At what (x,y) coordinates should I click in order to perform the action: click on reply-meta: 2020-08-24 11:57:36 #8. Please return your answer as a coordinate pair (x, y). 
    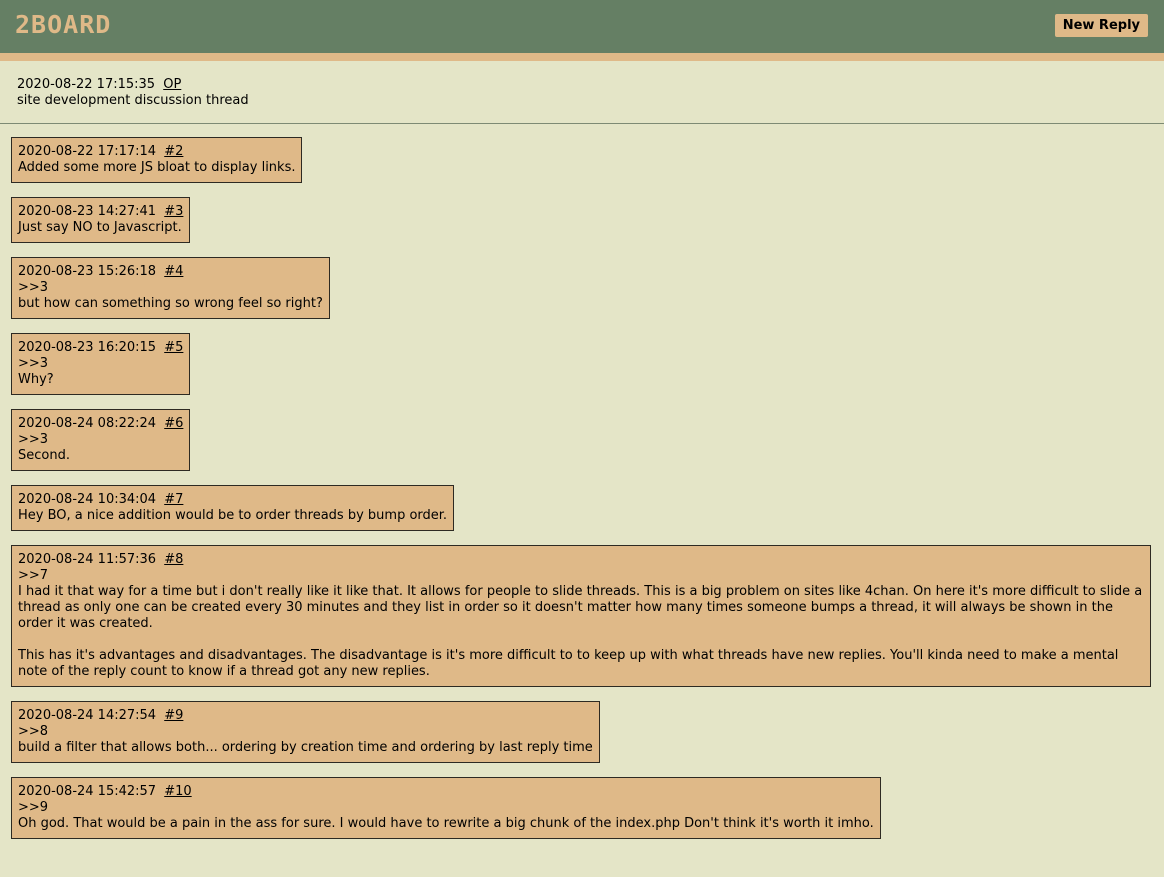
    Looking at the image, I should click on (581, 560).